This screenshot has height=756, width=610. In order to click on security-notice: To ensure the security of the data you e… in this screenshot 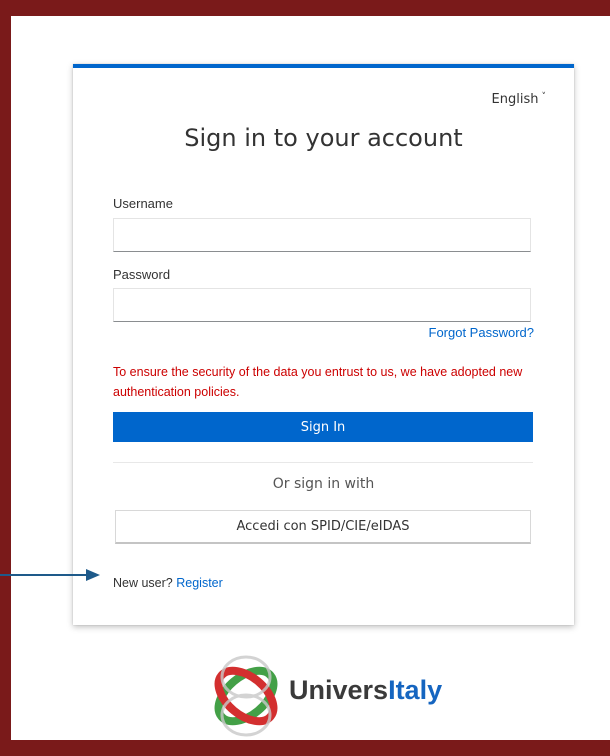, I will do `click(318, 382)`.